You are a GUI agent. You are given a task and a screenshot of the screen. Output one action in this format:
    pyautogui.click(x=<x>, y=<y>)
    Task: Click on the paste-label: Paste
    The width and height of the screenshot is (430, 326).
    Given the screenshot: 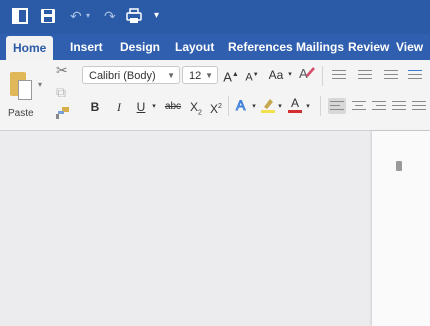 What is the action you would take?
    pyautogui.click(x=21, y=113)
    